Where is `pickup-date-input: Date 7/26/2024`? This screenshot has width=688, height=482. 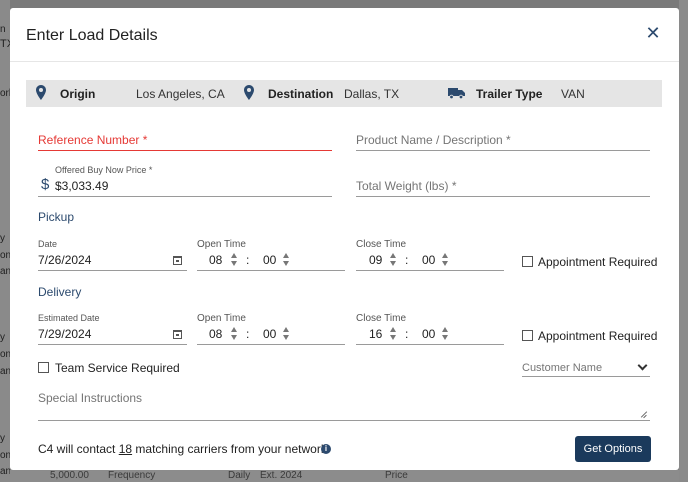 pickup-date-input: Date 7/26/2024 is located at coordinates (112, 254).